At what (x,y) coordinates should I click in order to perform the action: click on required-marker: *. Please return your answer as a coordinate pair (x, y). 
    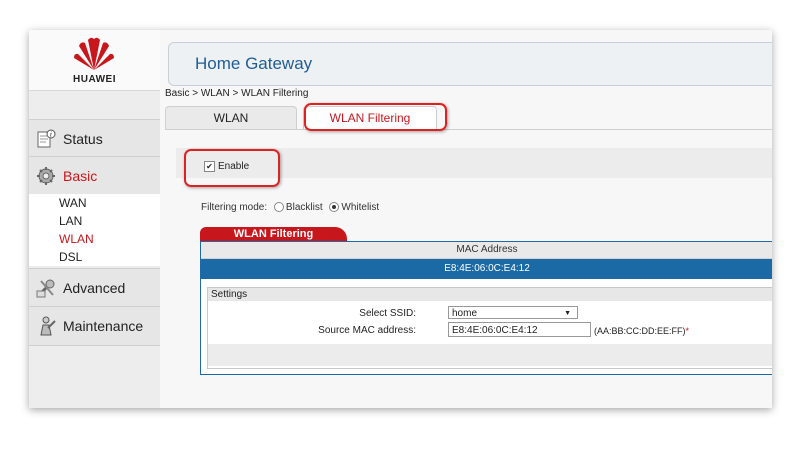
    Looking at the image, I should click on (687, 331).